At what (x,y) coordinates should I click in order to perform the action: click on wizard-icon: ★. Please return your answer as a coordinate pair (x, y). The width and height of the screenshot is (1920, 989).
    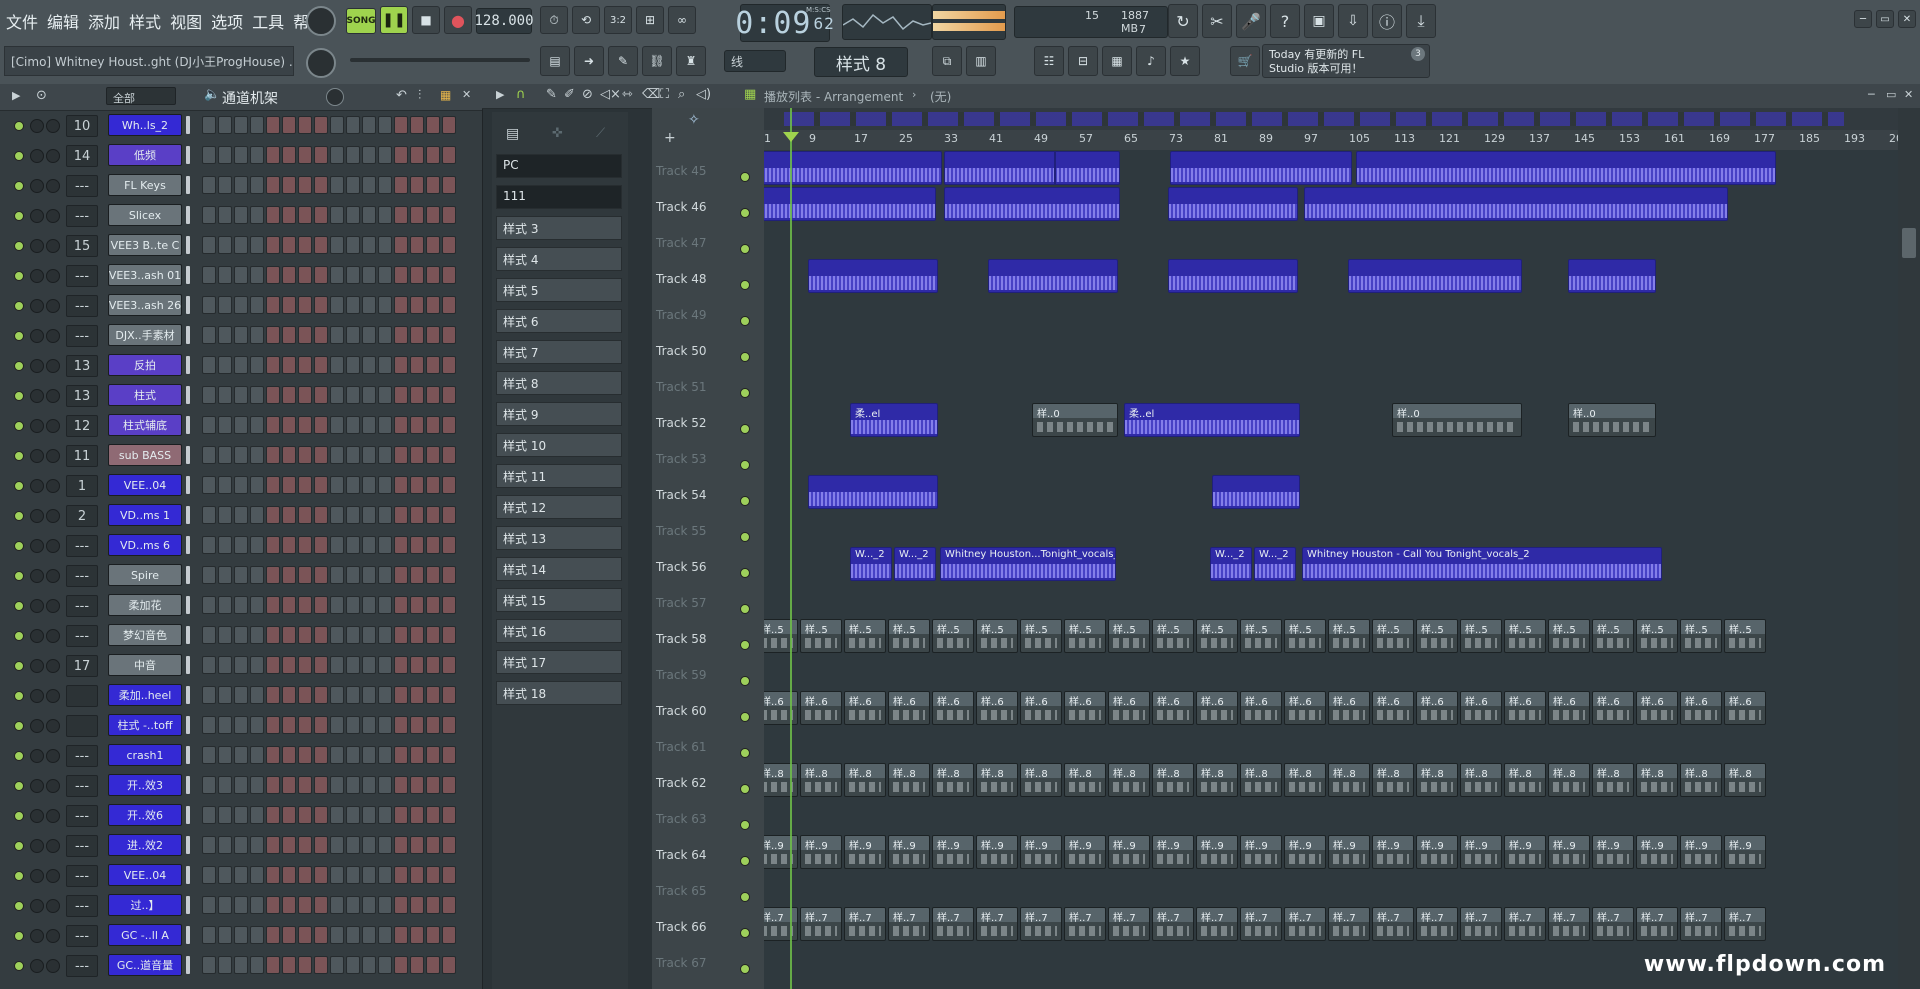
    Looking at the image, I should click on (1185, 61).